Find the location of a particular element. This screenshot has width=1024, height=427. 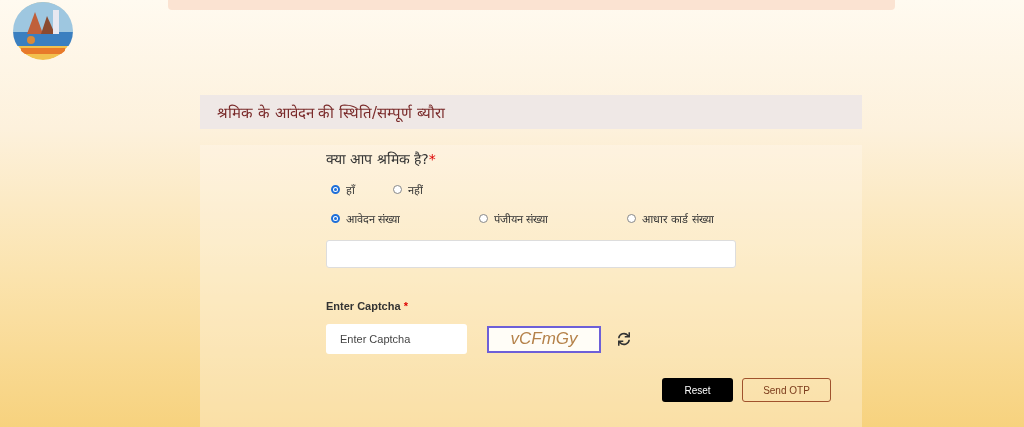

section-title: श्रमिक के आवेदन की स्थिति/सम्पूर्ण ब्यौरा is located at coordinates (531, 112).